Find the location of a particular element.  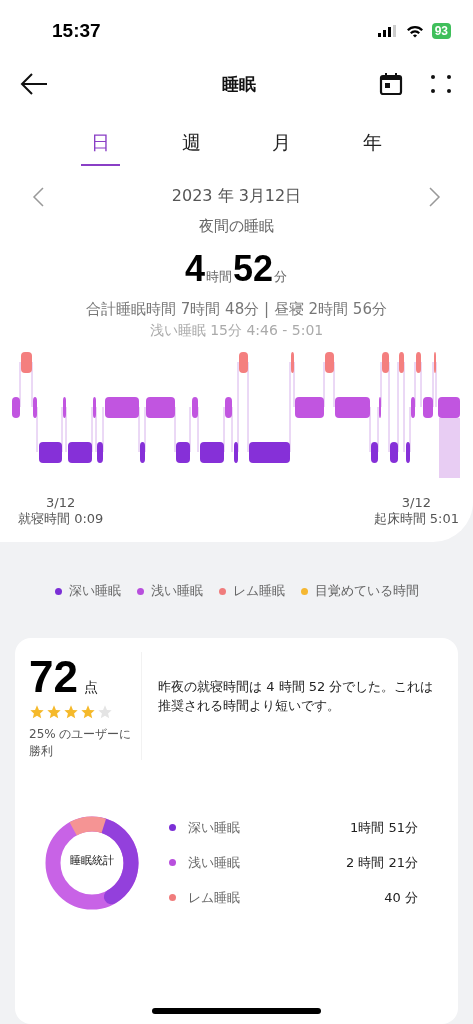

rank-text: 25% のユーザーに勝利 is located at coordinates (81, 743).